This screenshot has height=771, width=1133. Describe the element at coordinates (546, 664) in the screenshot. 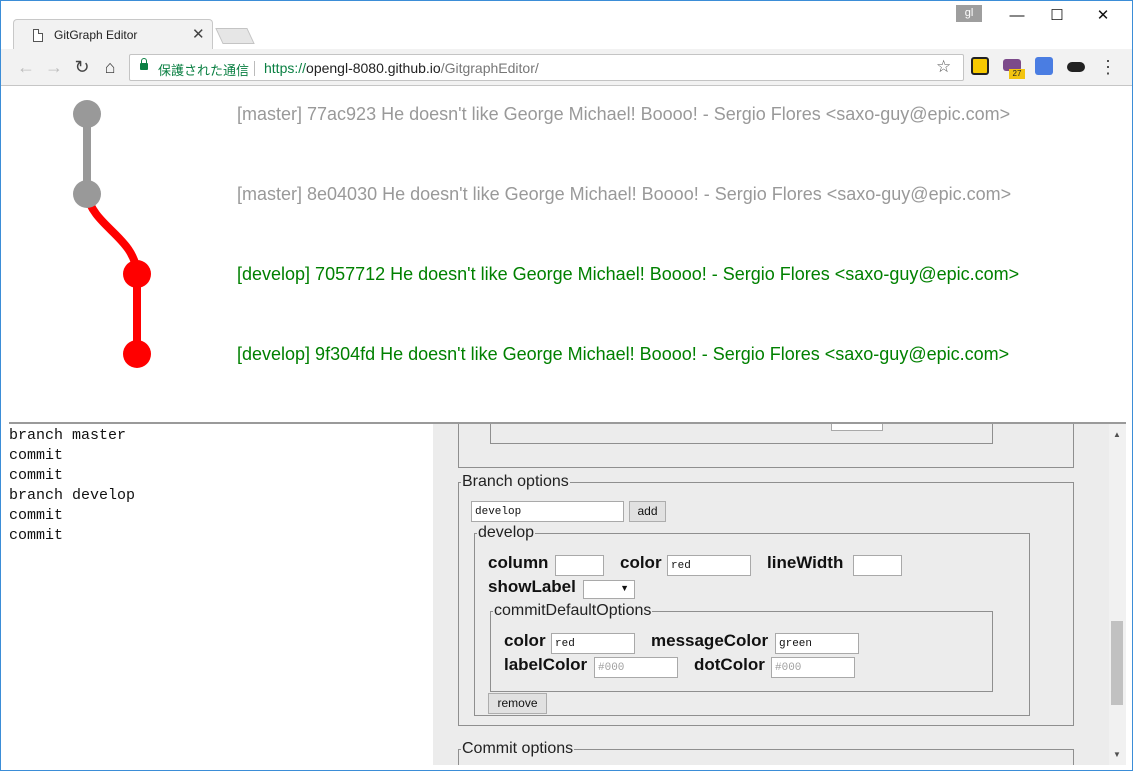

I see `label-color-label: labelColor` at that location.